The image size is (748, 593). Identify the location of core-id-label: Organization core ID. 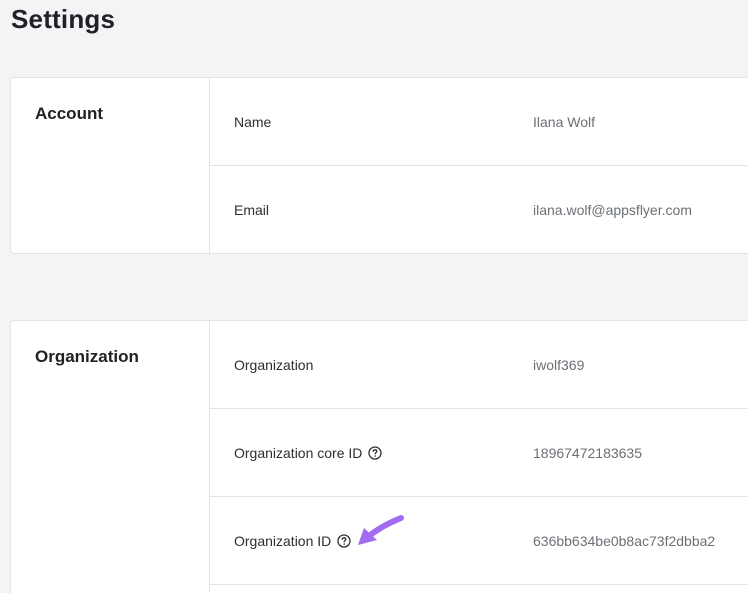
(308, 452).